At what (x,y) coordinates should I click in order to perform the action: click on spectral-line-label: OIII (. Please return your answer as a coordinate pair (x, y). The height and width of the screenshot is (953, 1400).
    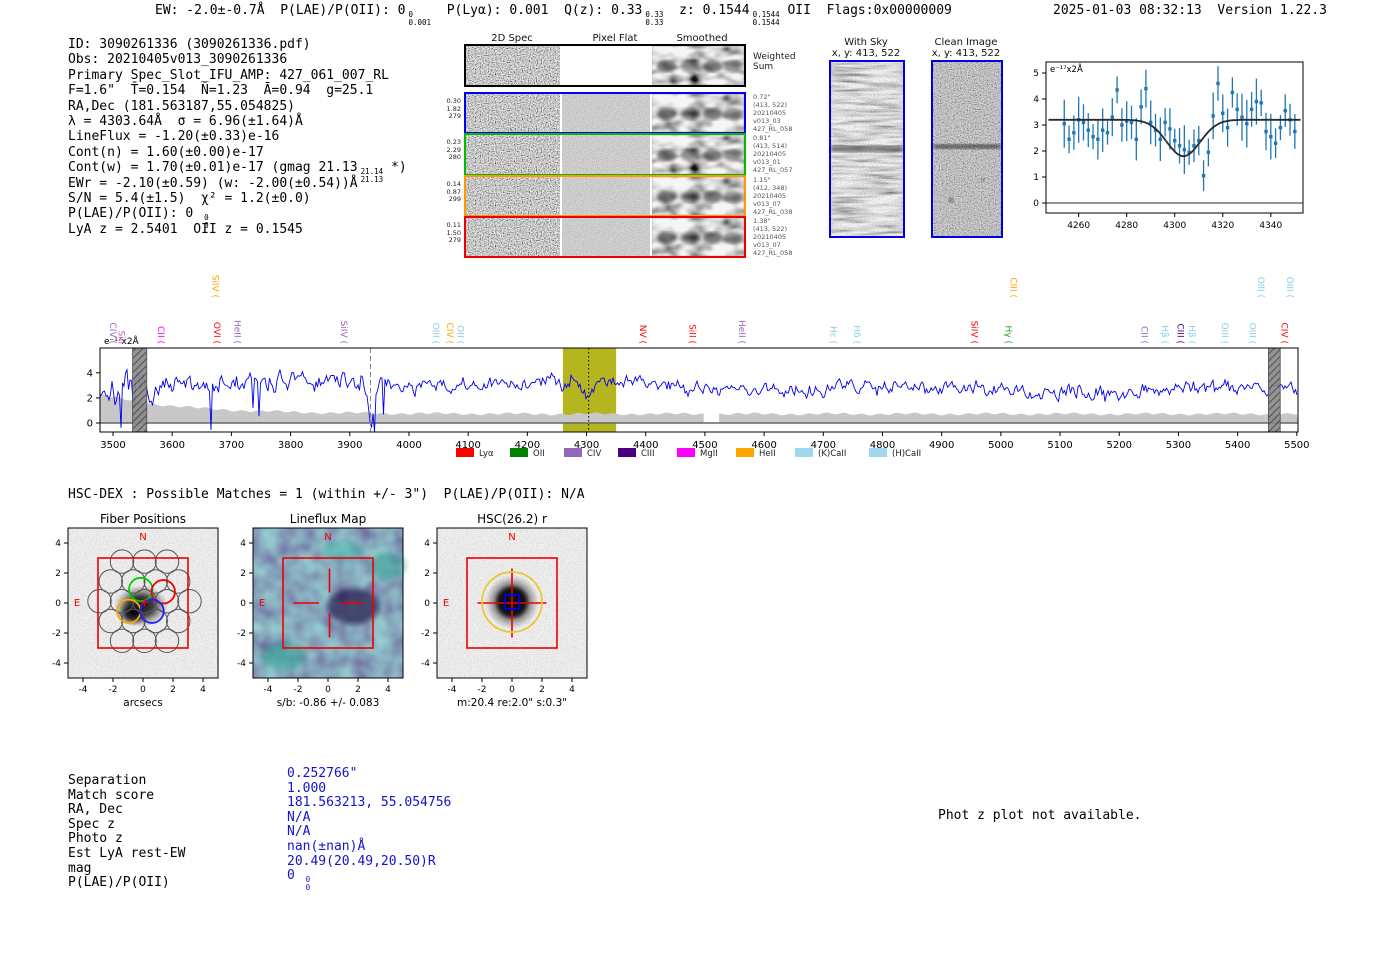
    Looking at the image, I should click on (1260, 287).